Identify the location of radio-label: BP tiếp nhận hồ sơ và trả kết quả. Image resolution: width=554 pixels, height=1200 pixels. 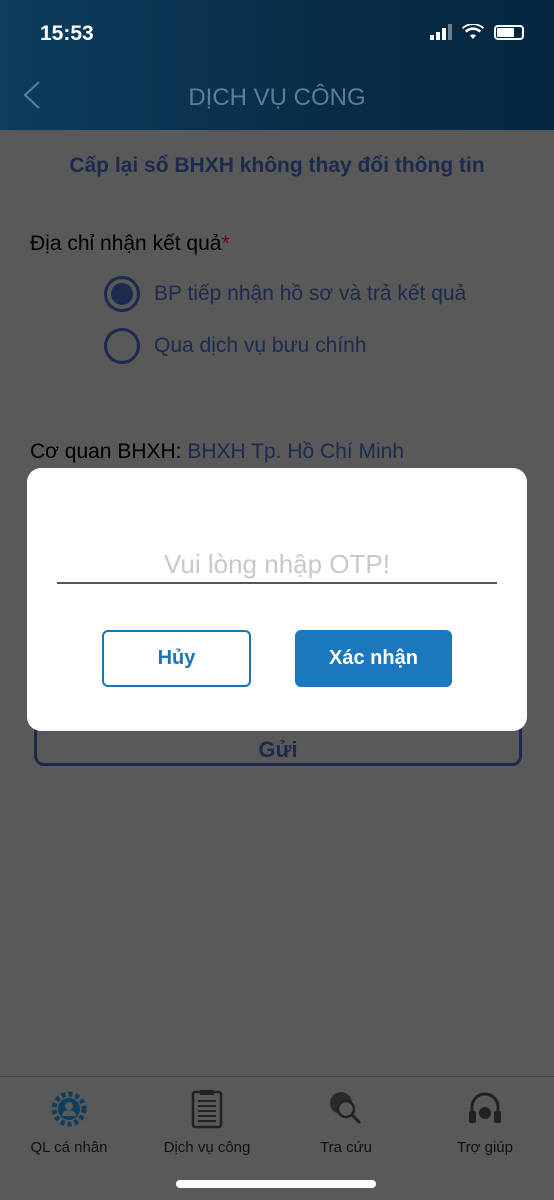
(310, 293).